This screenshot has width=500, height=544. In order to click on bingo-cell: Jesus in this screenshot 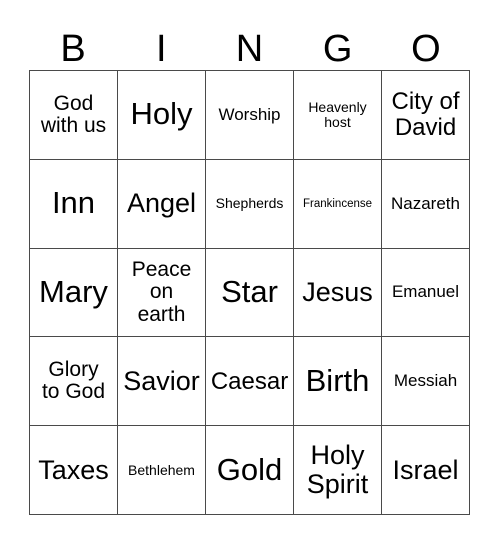, I will do `click(338, 293)`.